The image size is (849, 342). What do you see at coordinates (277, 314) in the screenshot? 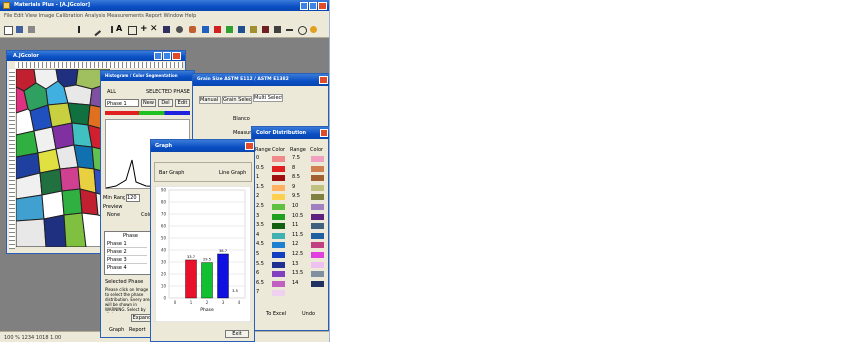
I see `to-excel-button: To Excel` at bounding box center [277, 314].